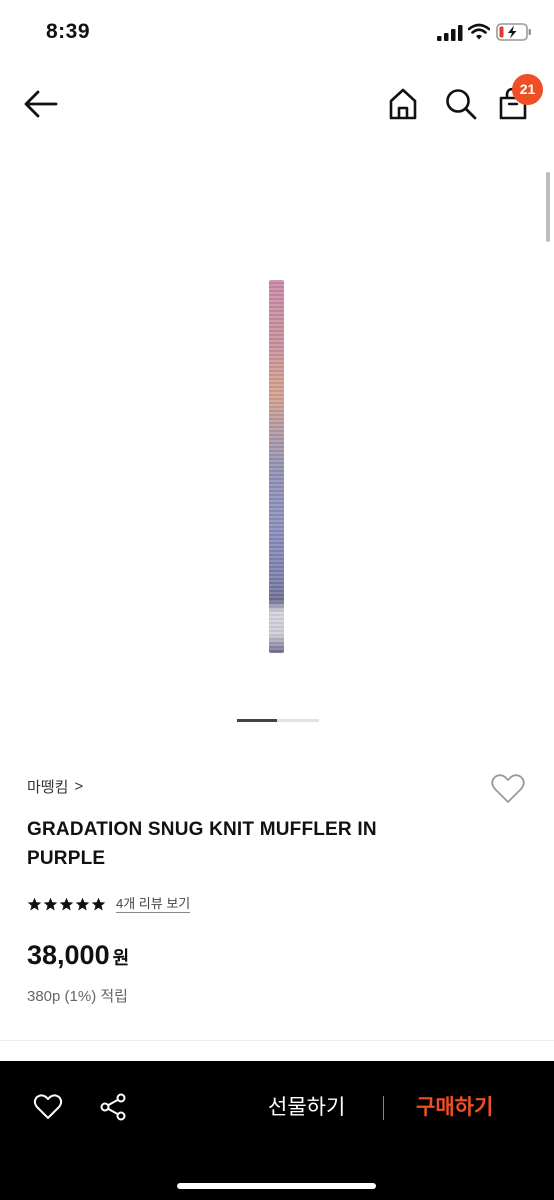 This screenshot has height=1200, width=554. I want to click on wifi-icon, so click(479, 31).